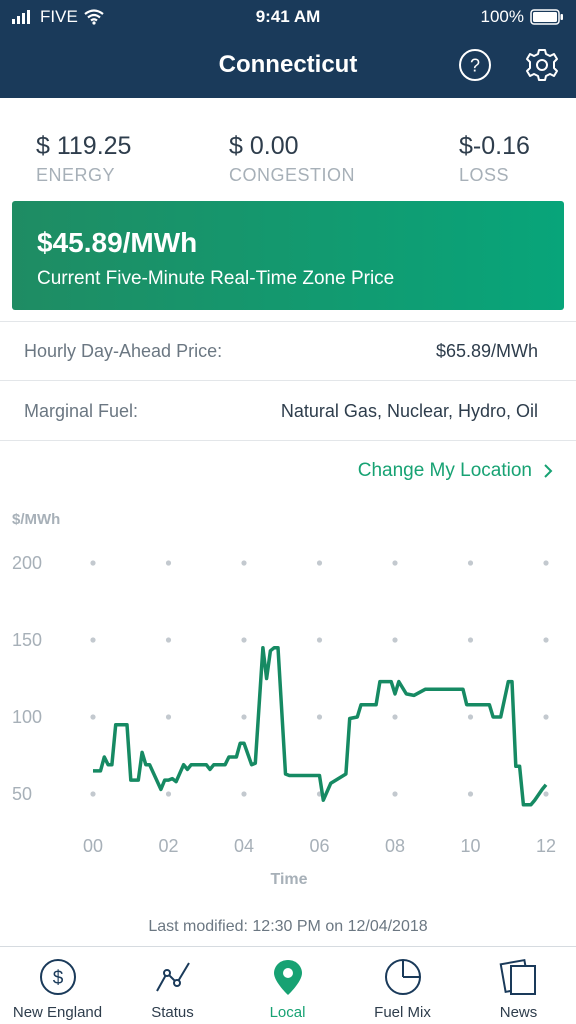 This screenshot has width=576, height=1024. What do you see at coordinates (27, 717) in the screenshot?
I see `y-tick-label: 100` at bounding box center [27, 717].